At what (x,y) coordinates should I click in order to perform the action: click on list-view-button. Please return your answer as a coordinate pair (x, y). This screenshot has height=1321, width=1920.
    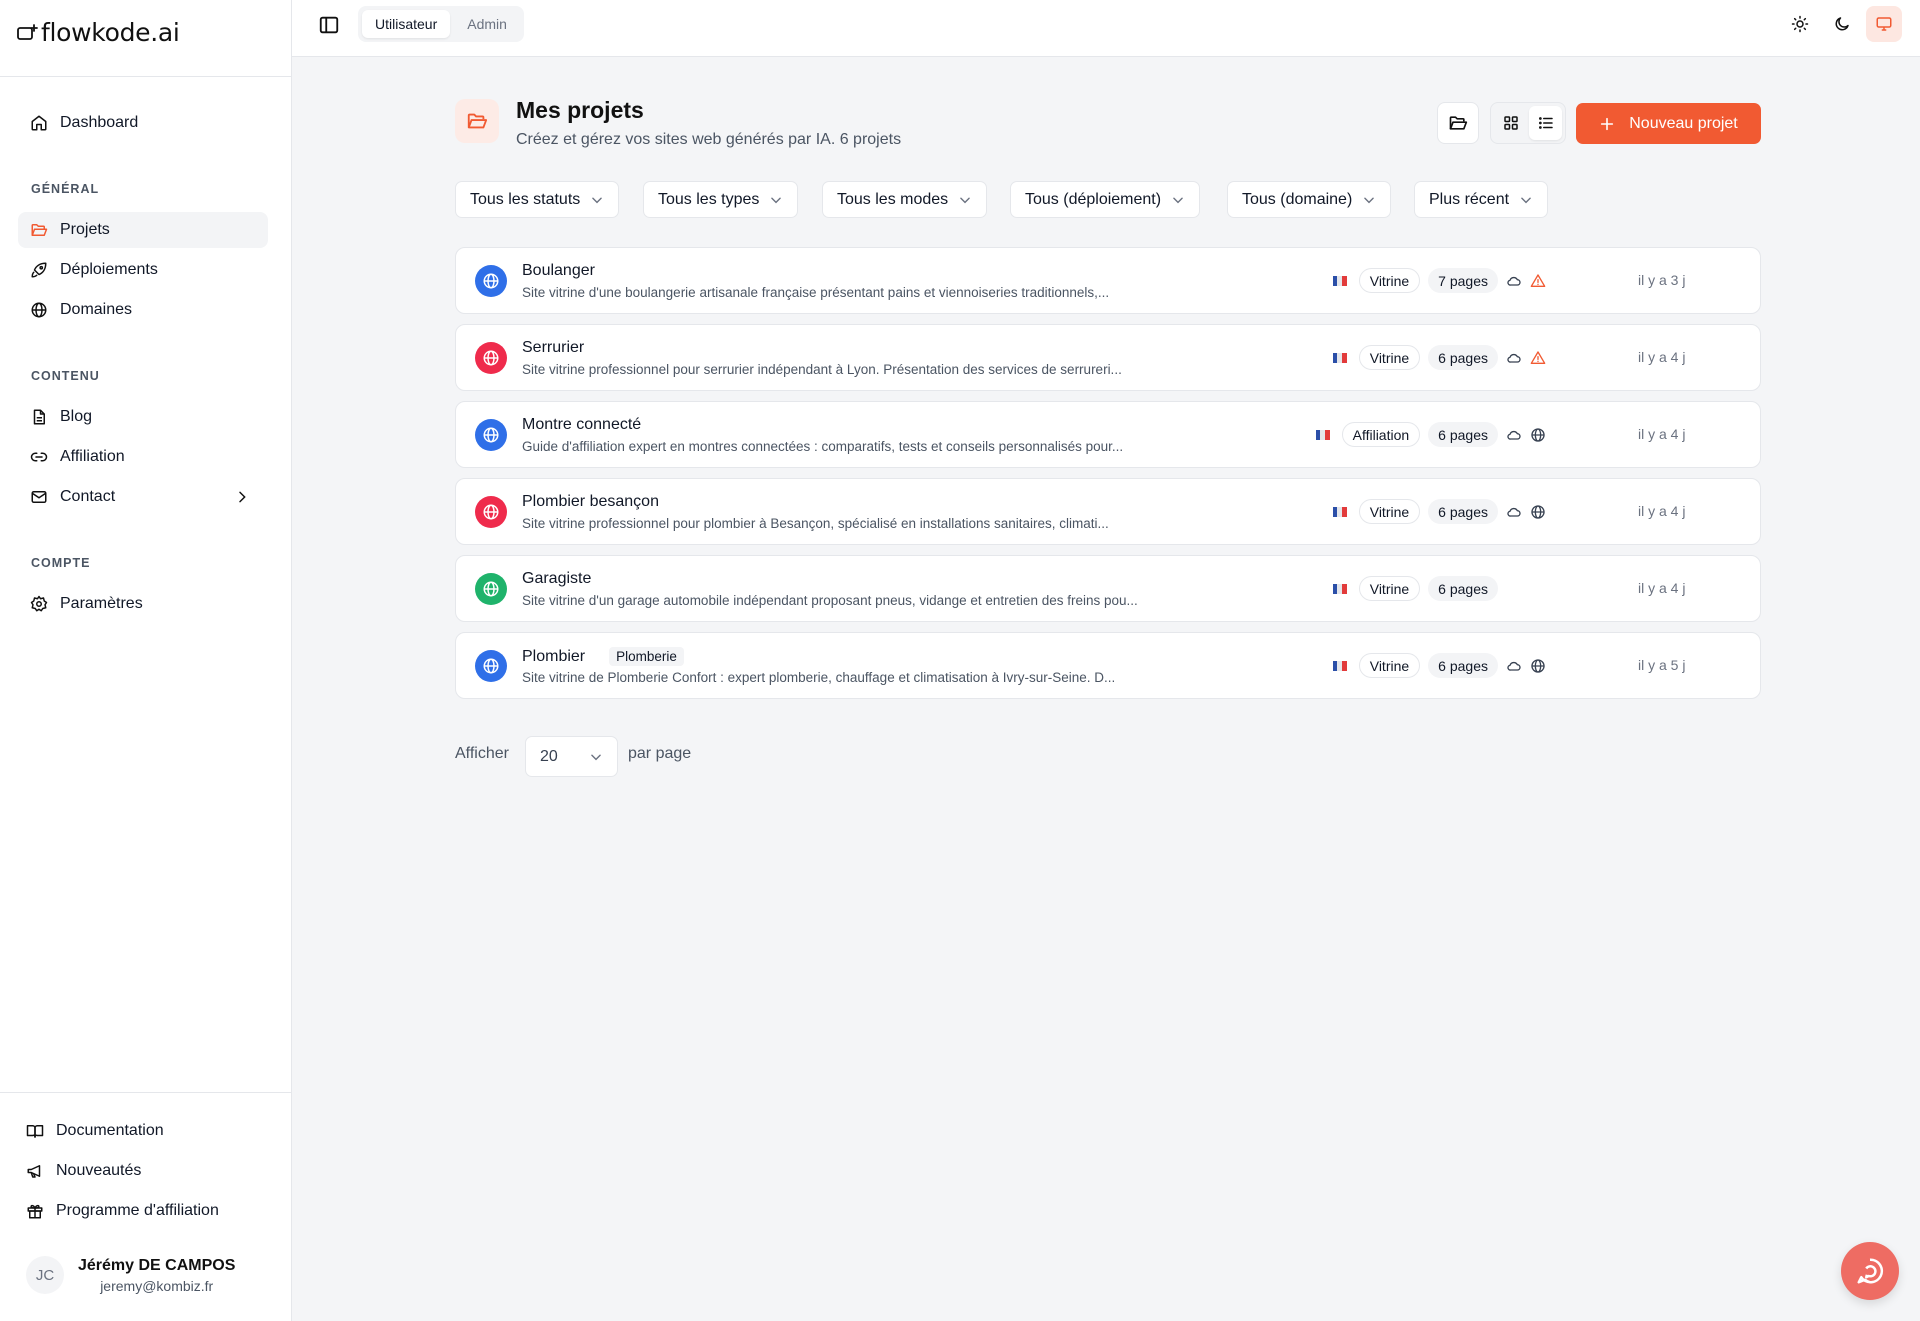
    Looking at the image, I should click on (1545, 123).